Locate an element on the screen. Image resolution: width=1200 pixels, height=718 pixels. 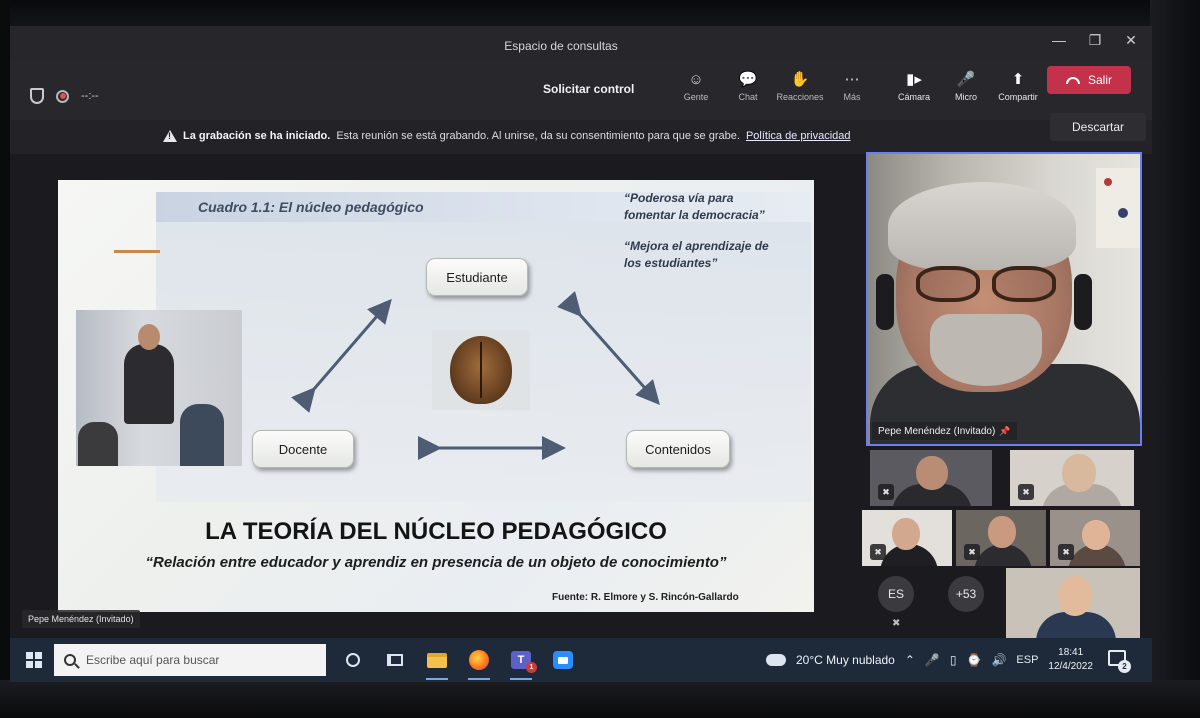
slide-source: Fuente: R. Elmore y S. Rincón-Gallardo is located at coordinates (645, 597).